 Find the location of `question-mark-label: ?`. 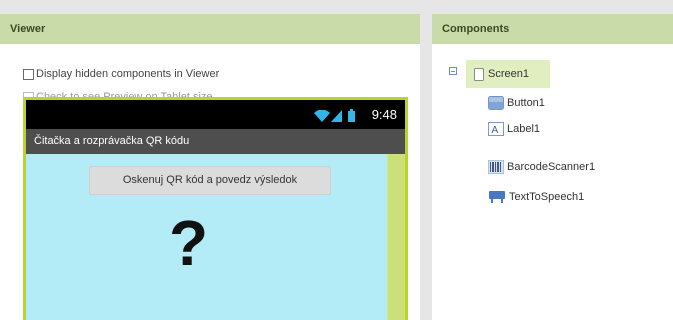

question-mark-label: ? is located at coordinates (189, 243).